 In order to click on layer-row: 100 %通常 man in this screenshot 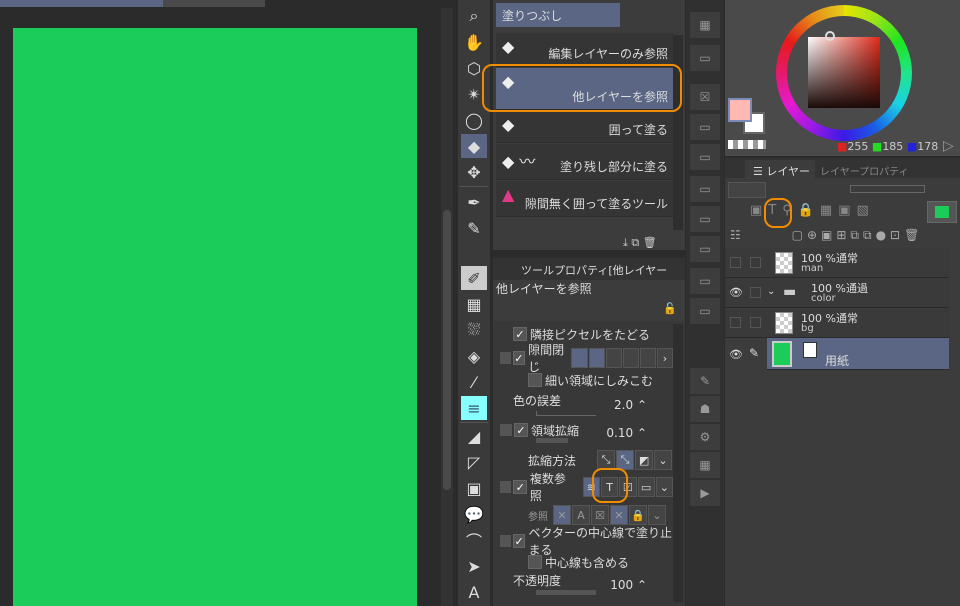, I will do `click(837, 263)`.